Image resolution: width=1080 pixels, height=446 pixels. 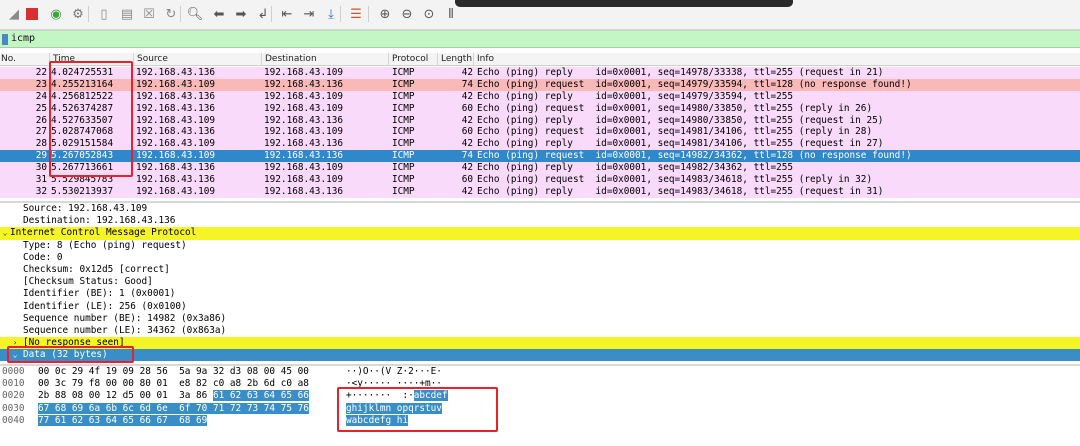 I want to click on bytes-ascii: ·<y····· ····+m··, so click(x=394, y=384).